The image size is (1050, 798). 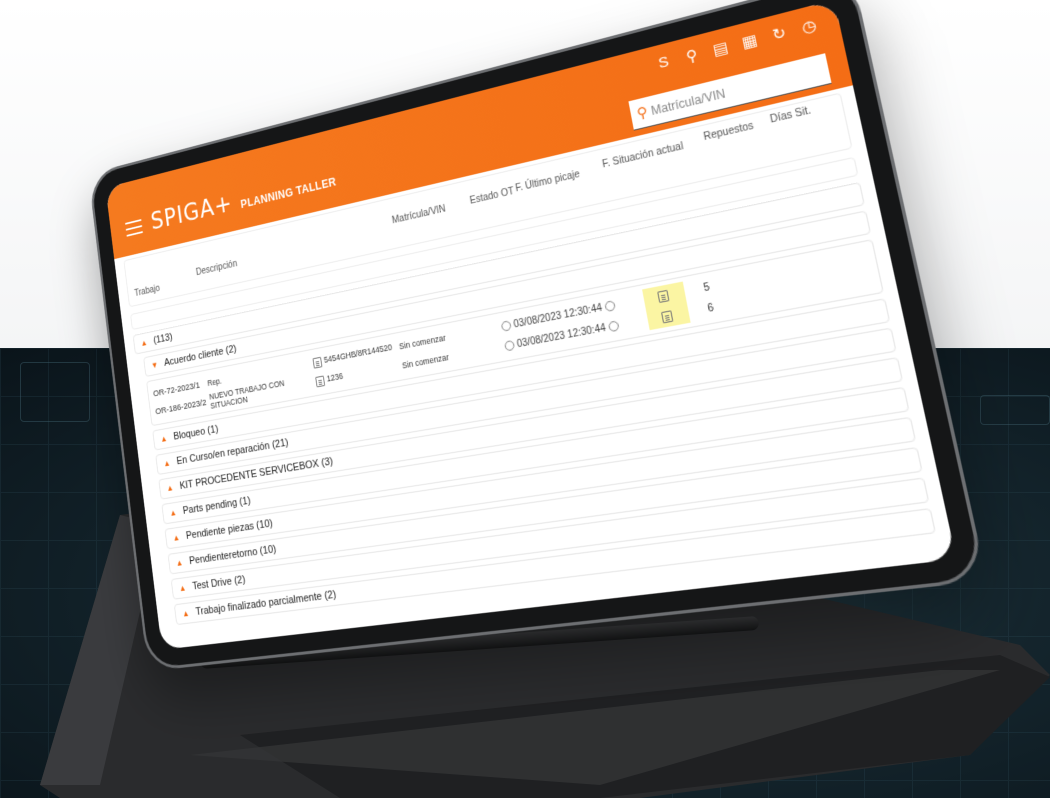 What do you see at coordinates (548, 181) in the screenshot?
I see `col-last-clock: F. Último picaje` at bounding box center [548, 181].